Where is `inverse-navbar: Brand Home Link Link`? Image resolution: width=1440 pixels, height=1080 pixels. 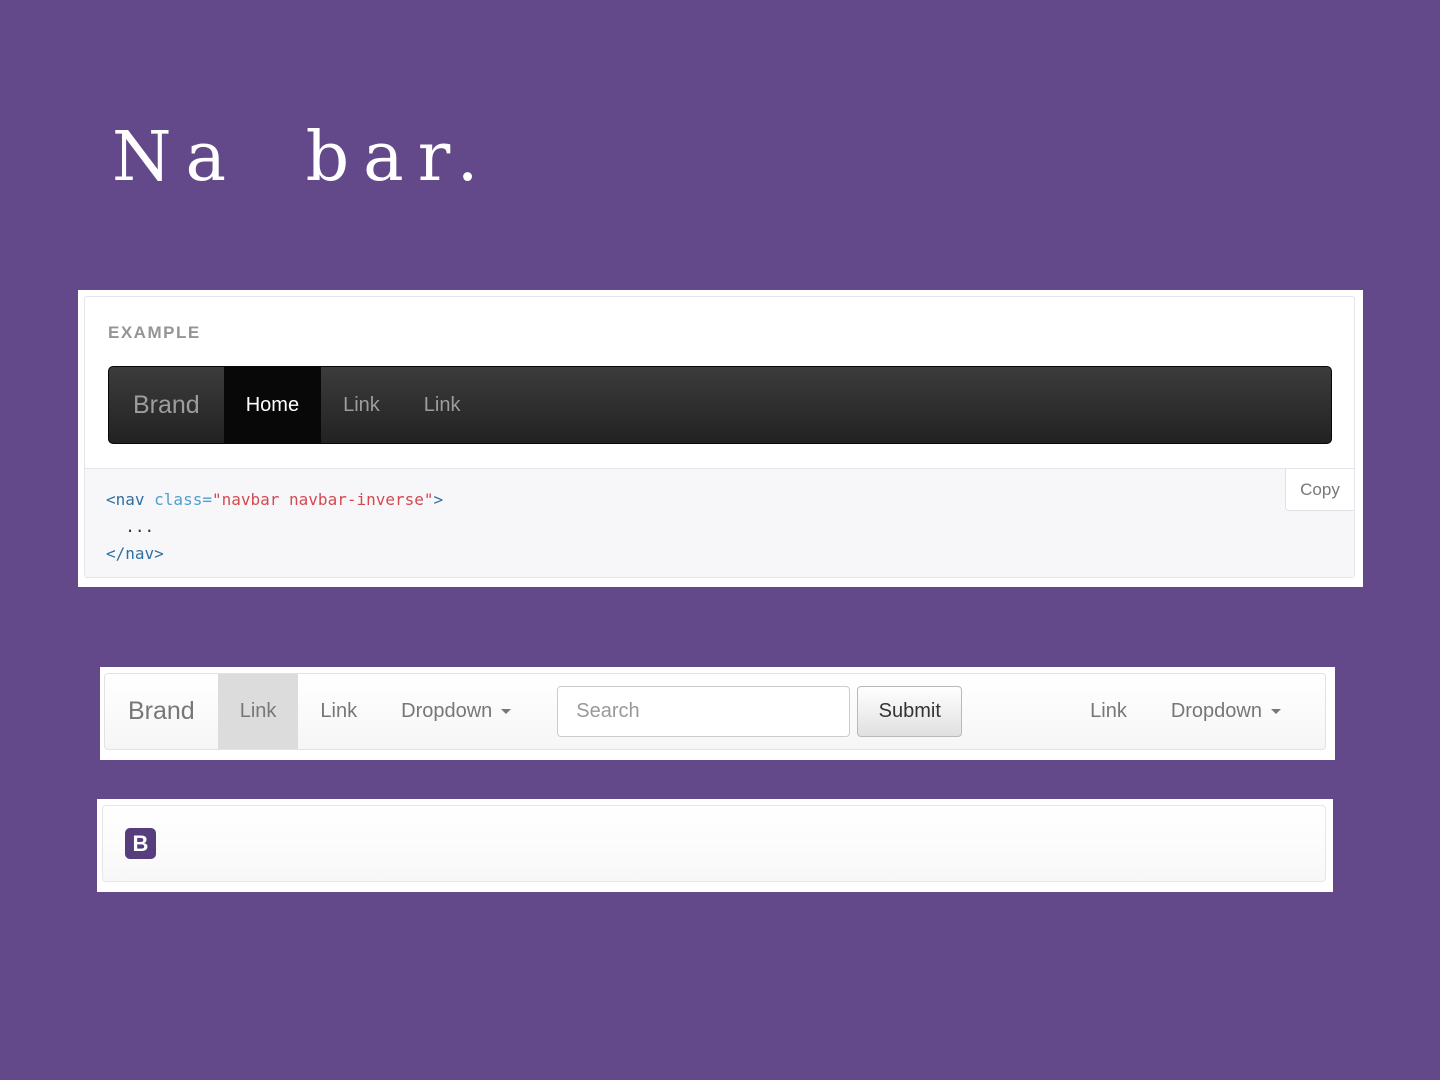 inverse-navbar: Brand Home Link Link is located at coordinates (720, 405).